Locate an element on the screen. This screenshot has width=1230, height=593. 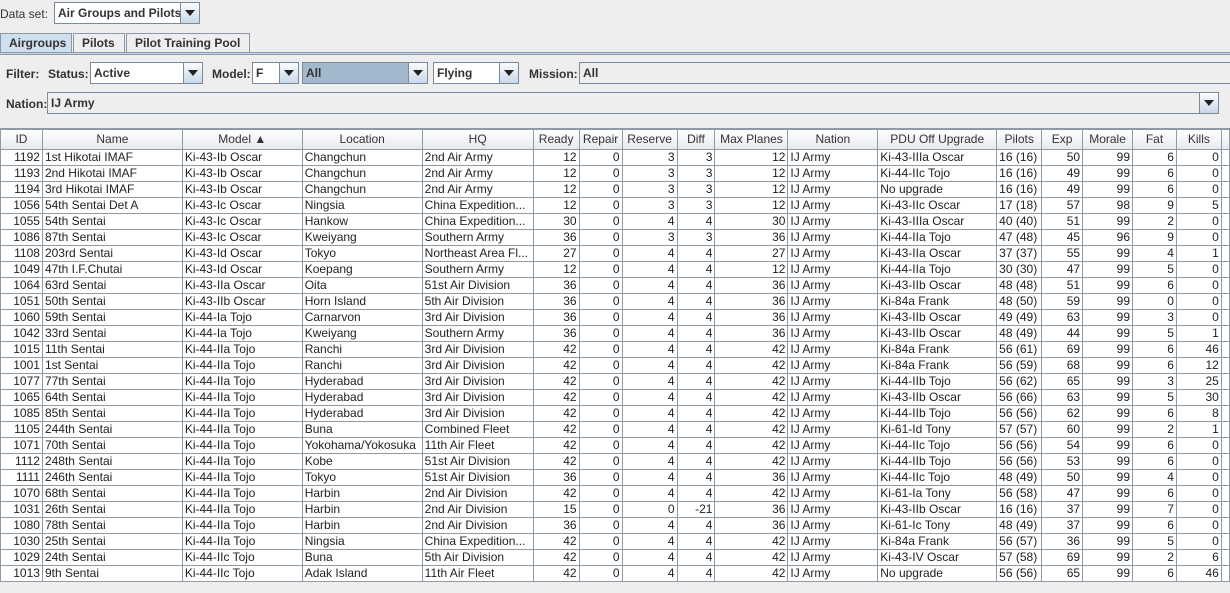
column-header: Morale is located at coordinates (1108, 139).